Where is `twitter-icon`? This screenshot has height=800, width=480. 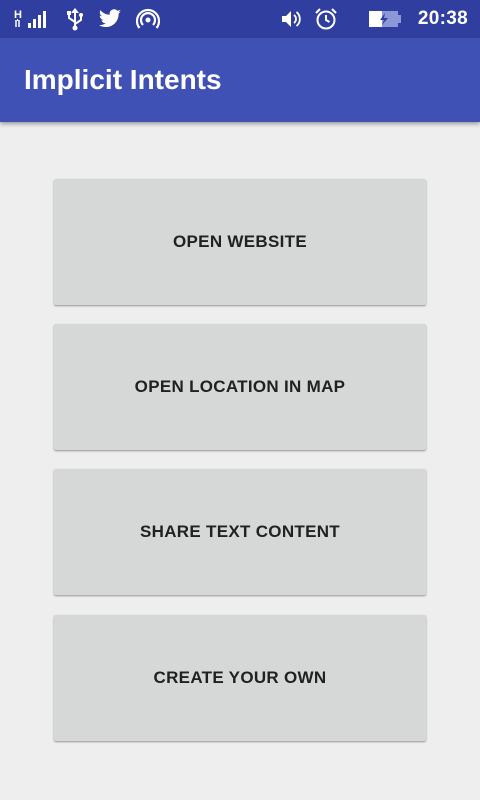
twitter-icon is located at coordinates (110, 19).